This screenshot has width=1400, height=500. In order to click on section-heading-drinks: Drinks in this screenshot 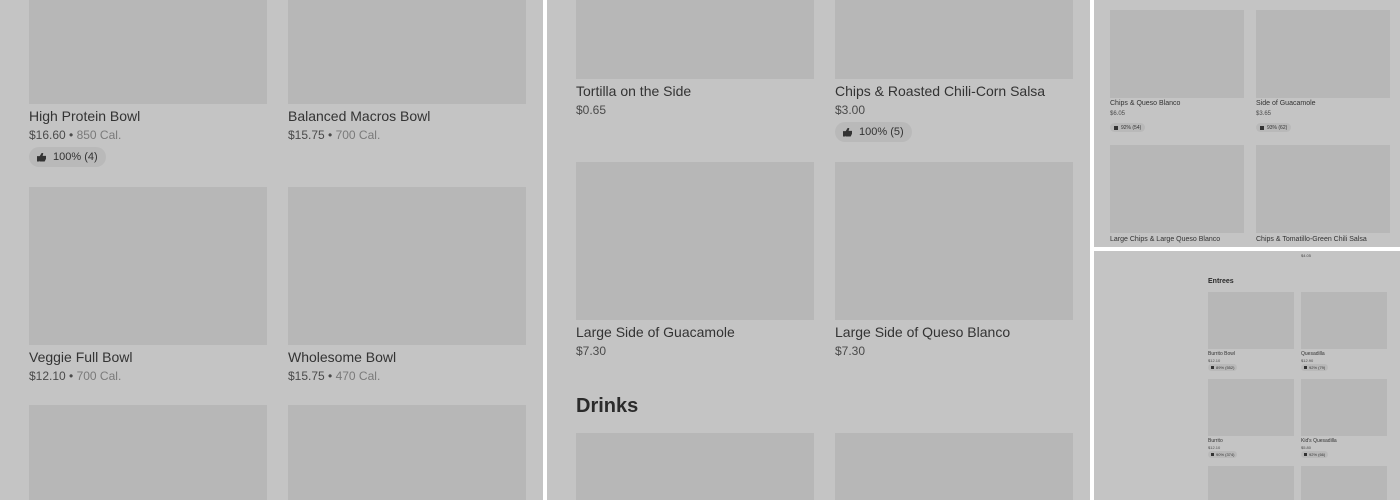, I will do `click(607, 406)`.